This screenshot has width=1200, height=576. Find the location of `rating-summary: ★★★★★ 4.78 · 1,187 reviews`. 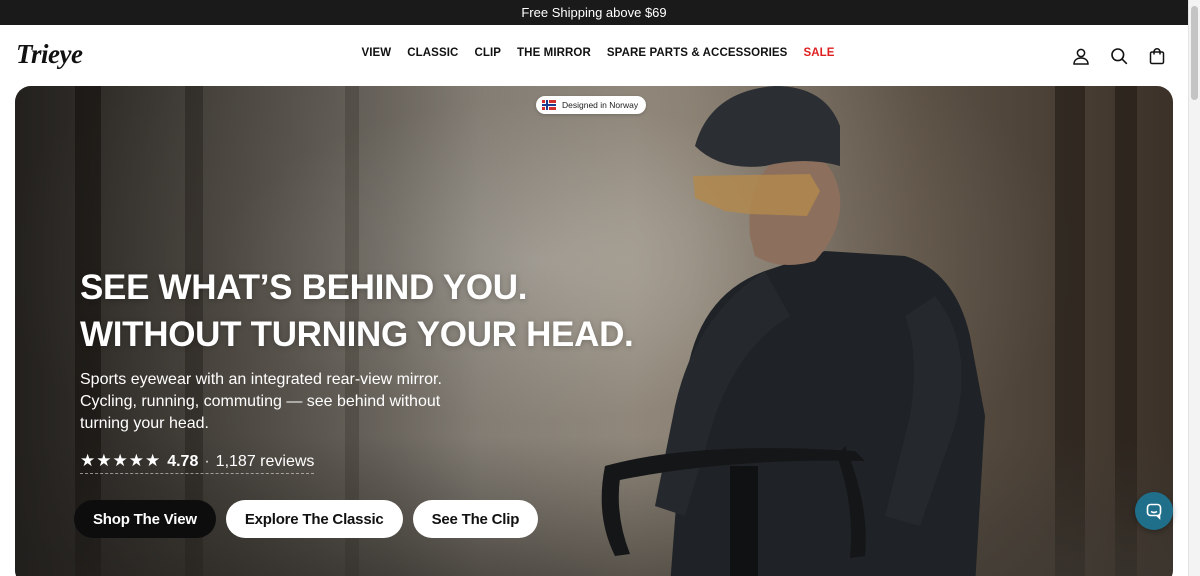

rating-summary: ★★★★★ 4.78 · 1,187 reviews is located at coordinates (197, 462).